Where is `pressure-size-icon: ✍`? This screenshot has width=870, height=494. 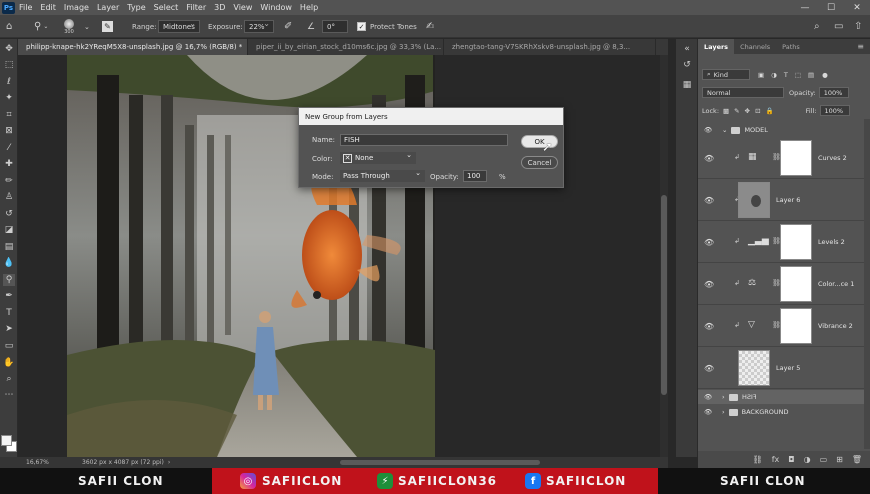
pressure-size-icon: ✍ is located at coordinates (430, 26).